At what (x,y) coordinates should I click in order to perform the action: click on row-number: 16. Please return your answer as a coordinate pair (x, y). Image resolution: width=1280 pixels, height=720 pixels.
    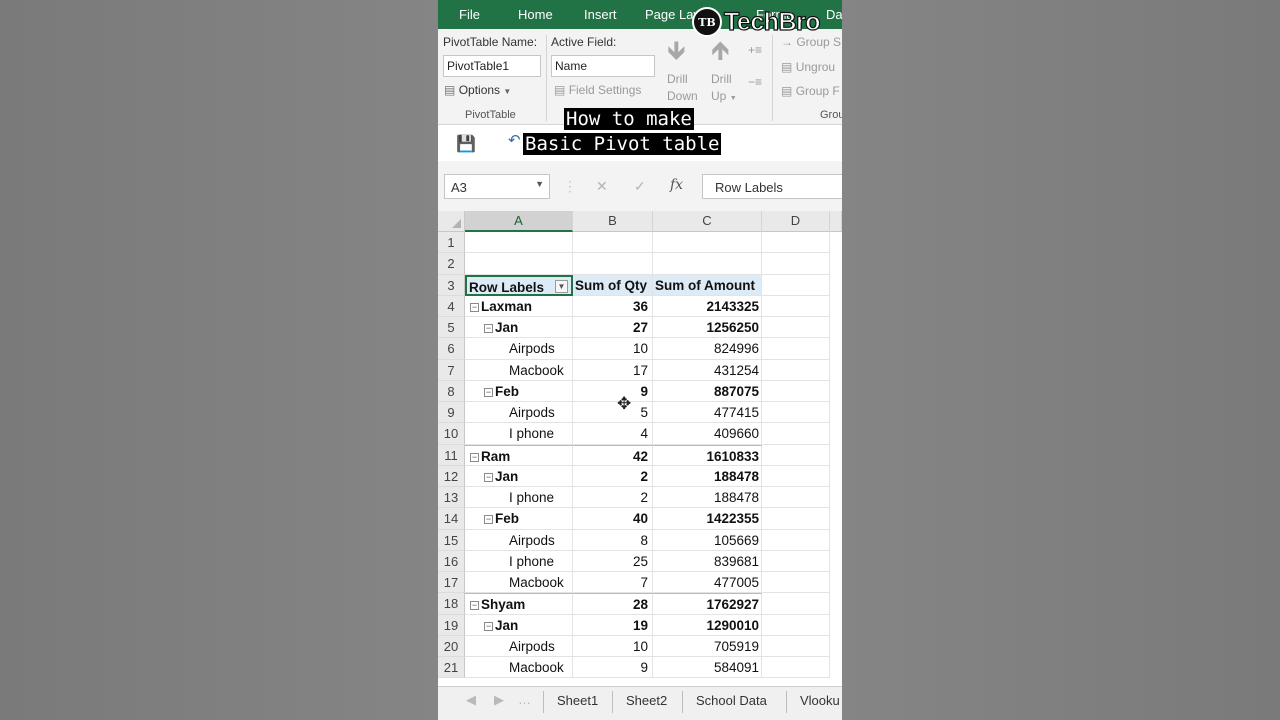
    Looking at the image, I should click on (451, 561).